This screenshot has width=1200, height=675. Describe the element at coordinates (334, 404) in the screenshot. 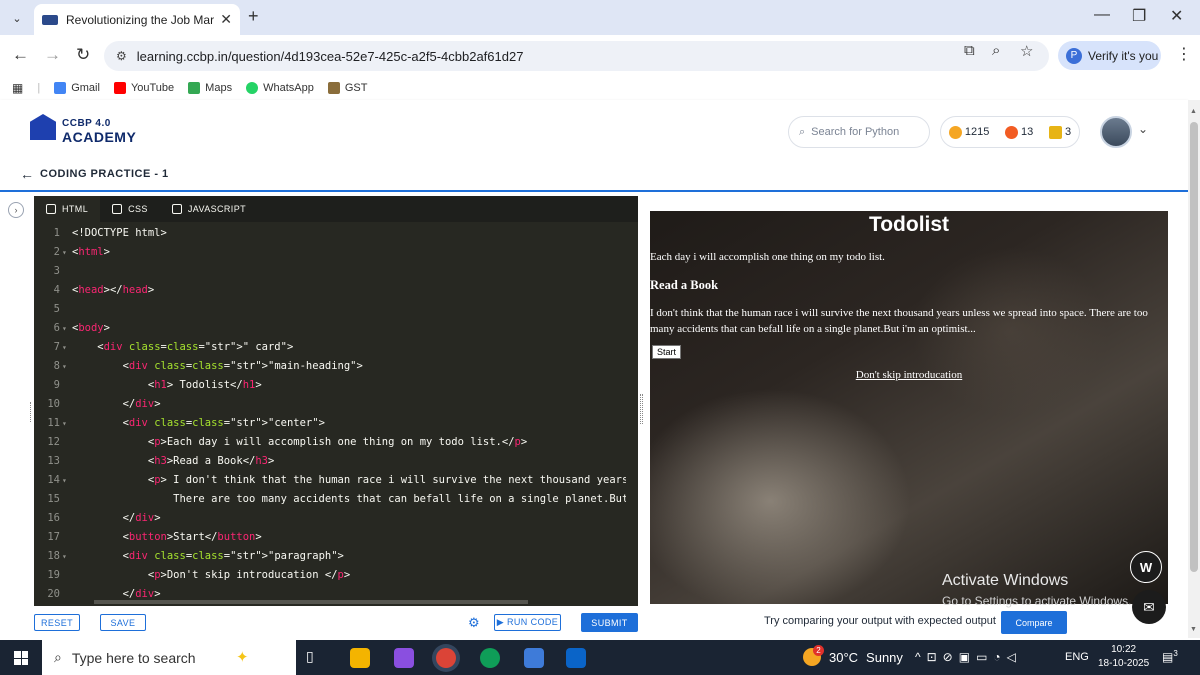

I see `code-line: 10 </div>` at that location.